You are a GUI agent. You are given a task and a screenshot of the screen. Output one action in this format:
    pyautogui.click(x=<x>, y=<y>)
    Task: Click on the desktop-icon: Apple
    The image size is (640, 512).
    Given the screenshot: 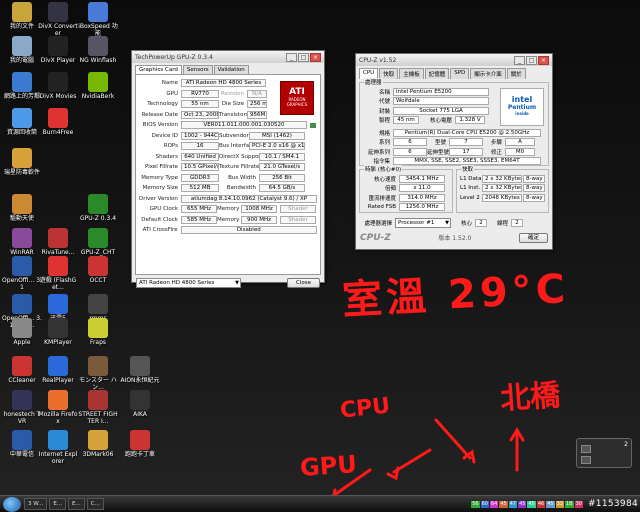 What is the action you would take?
    pyautogui.click(x=22, y=332)
    